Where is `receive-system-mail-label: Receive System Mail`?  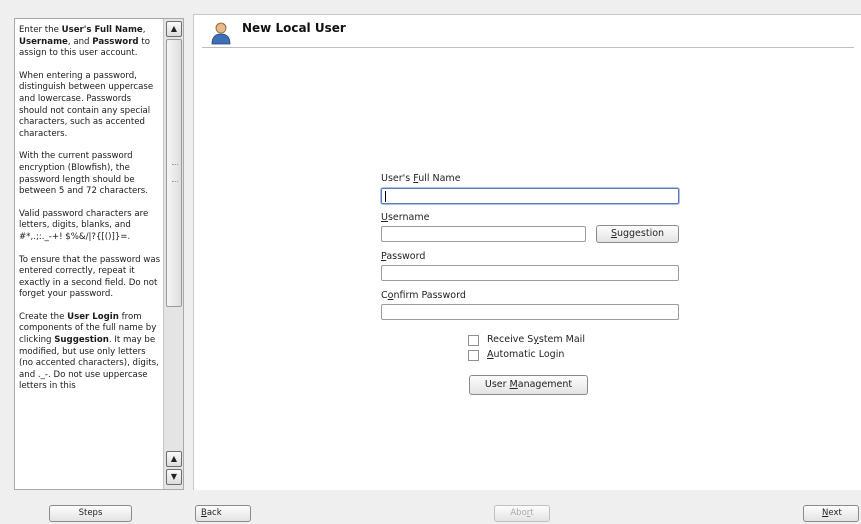
receive-system-mail-label: Receive System Mail is located at coordinates (536, 339).